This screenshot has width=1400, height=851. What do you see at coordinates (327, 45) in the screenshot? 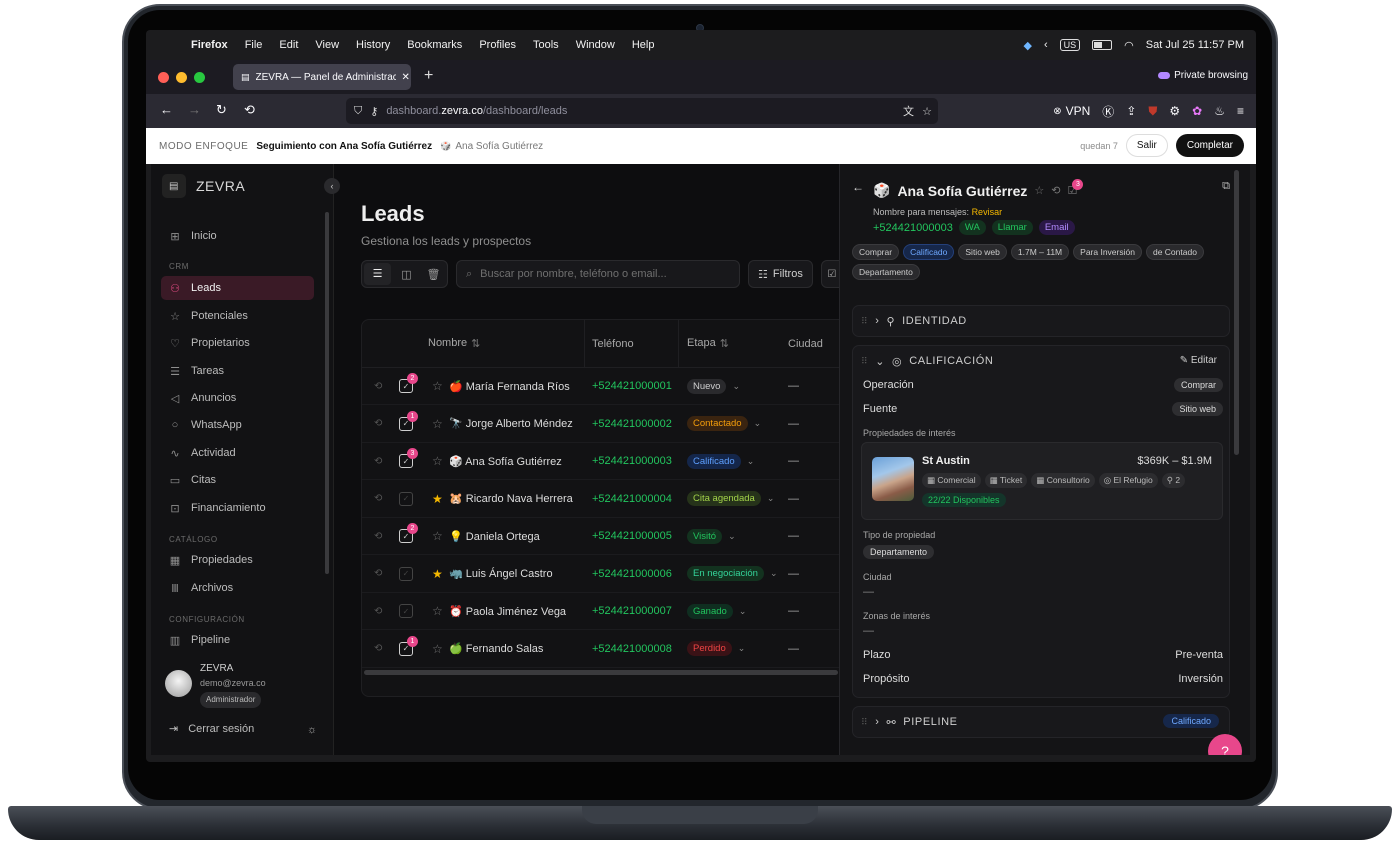
I see `menu-view: View` at bounding box center [327, 45].